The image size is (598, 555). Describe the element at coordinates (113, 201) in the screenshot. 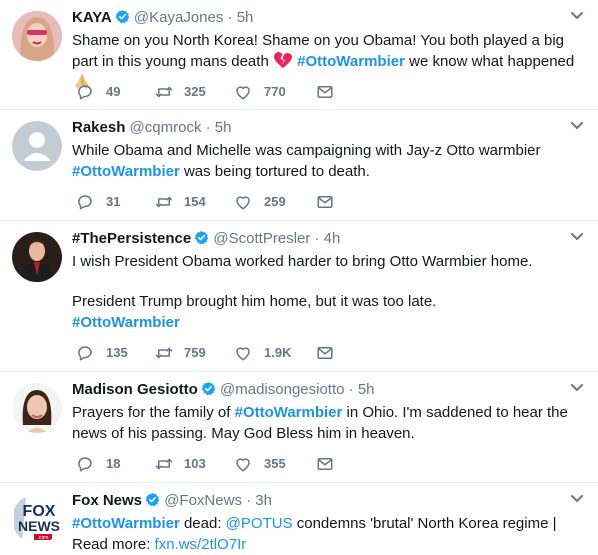

I see `reply-count: 31` at that location.